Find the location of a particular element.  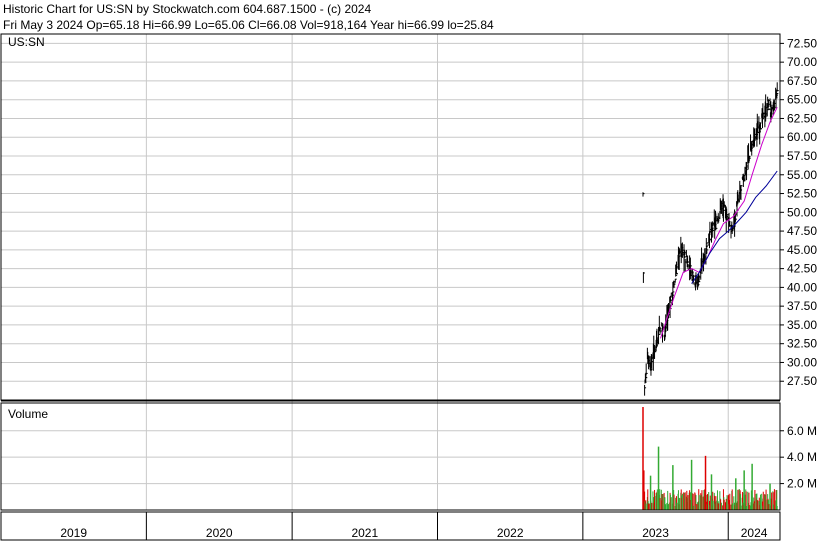

price-tick-label: 57.50 is located at coordinates (802, 156).